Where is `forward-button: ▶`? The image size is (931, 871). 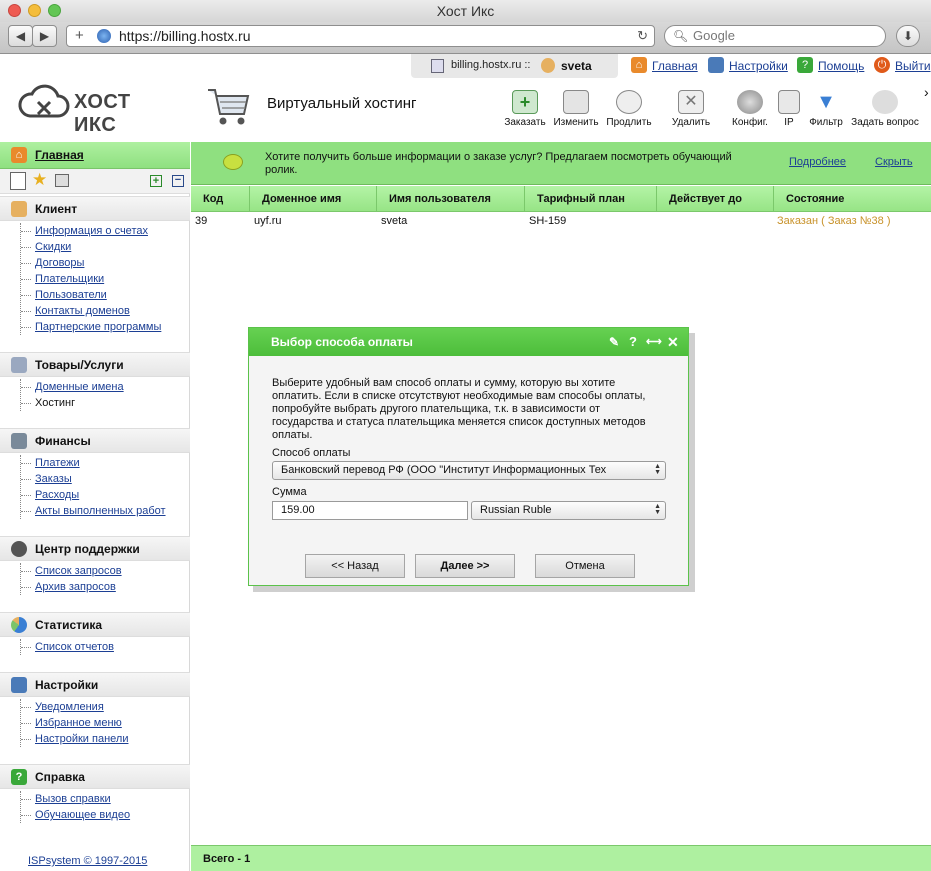
forward-button: ▶ is located at coordinates (44, 36).